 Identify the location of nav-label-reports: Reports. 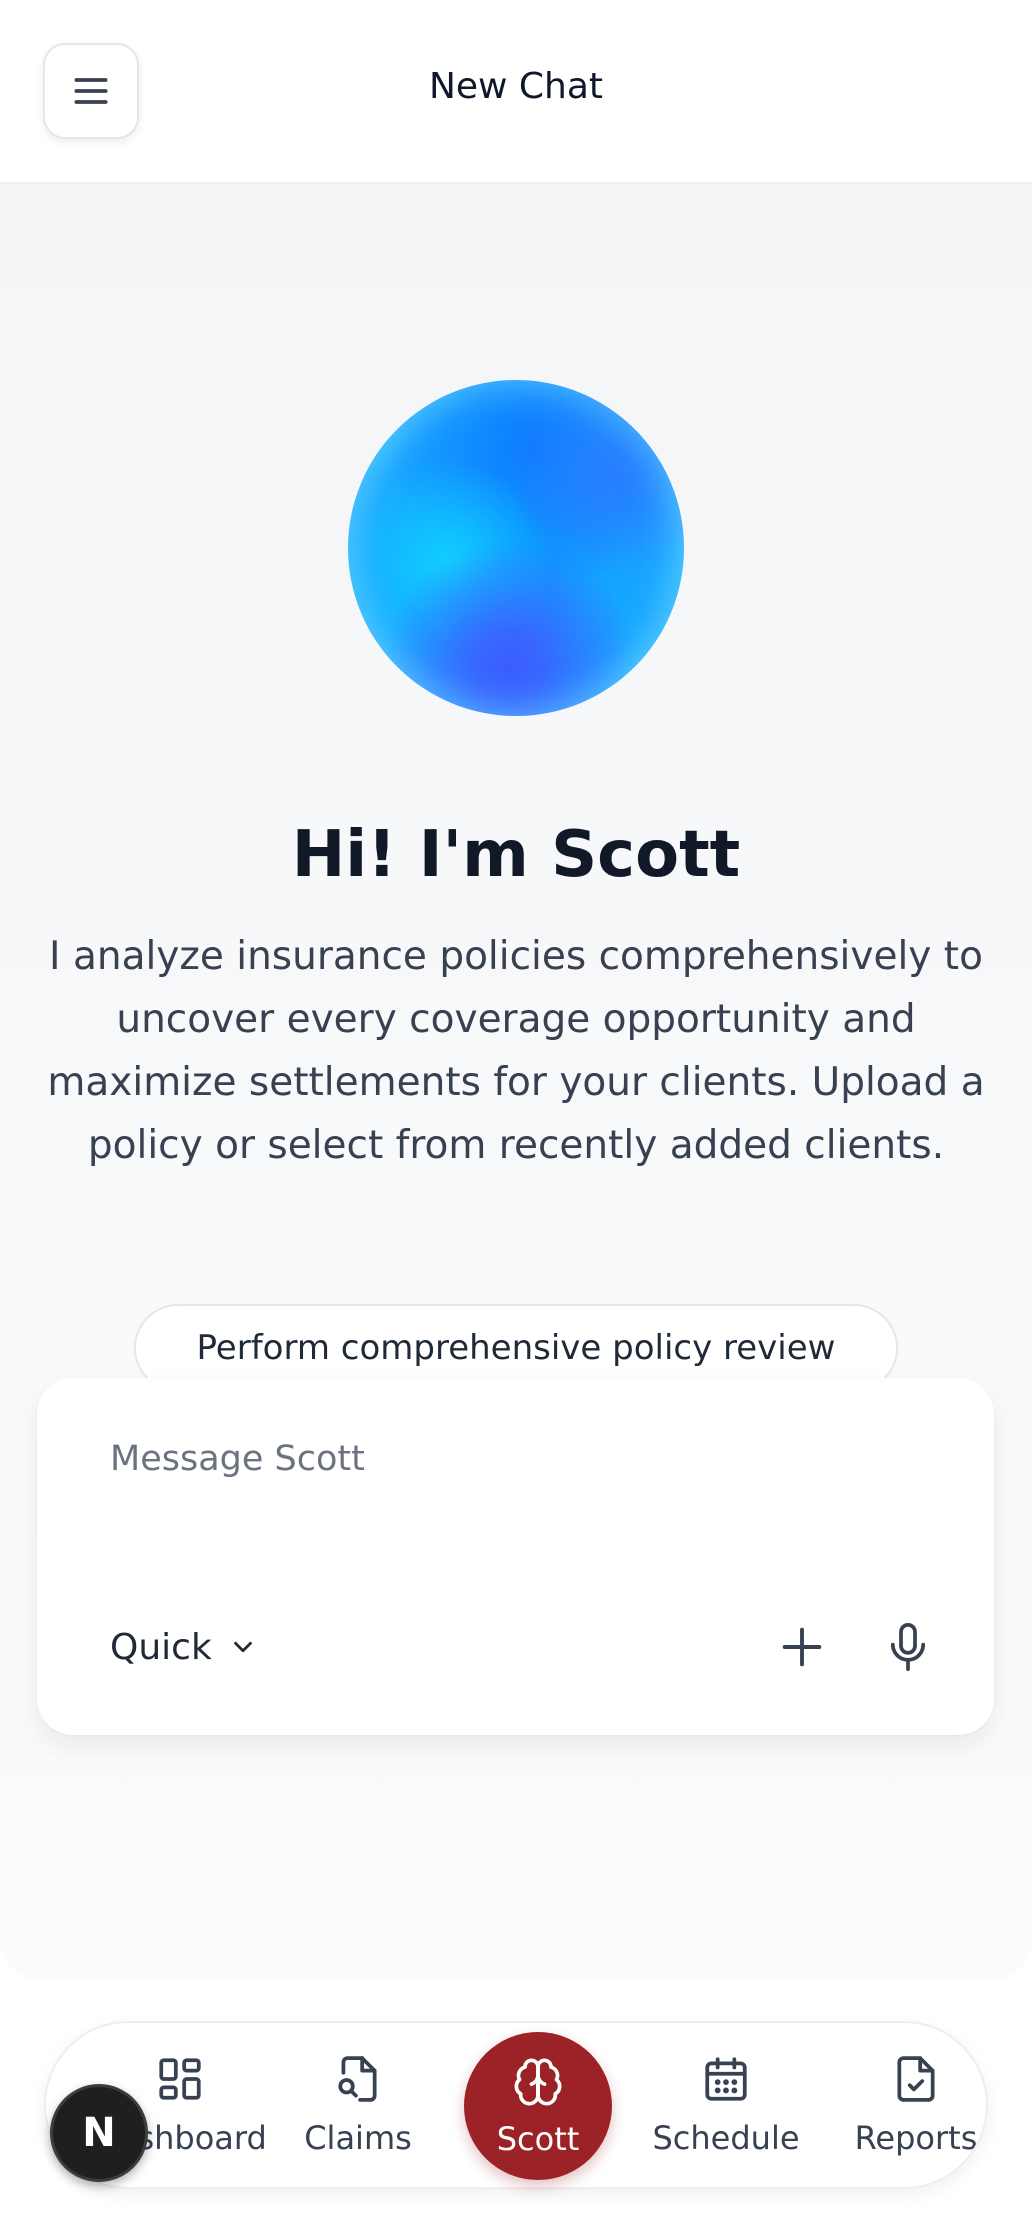
(916, 2138).